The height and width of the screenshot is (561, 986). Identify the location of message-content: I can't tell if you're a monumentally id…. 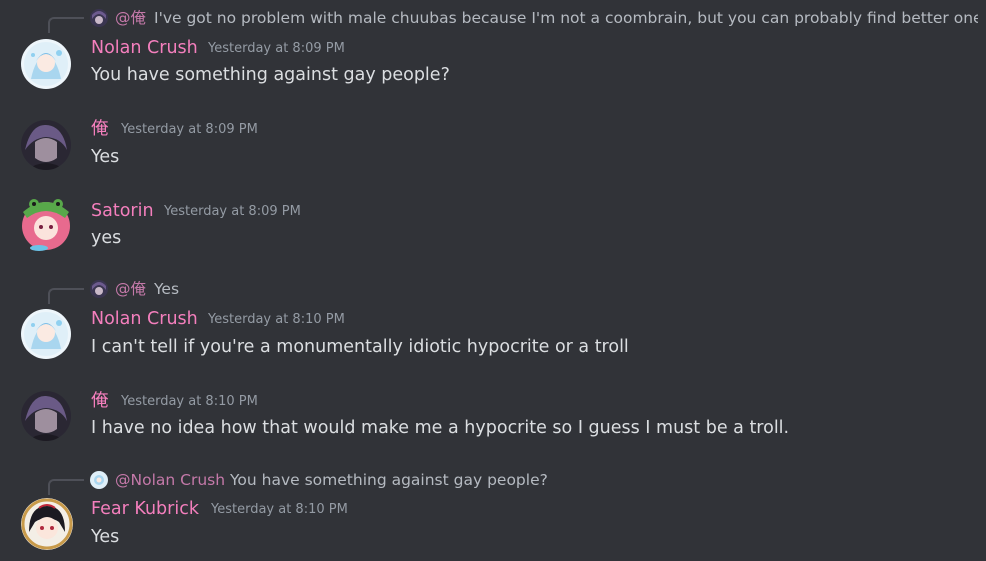
(360, 347).